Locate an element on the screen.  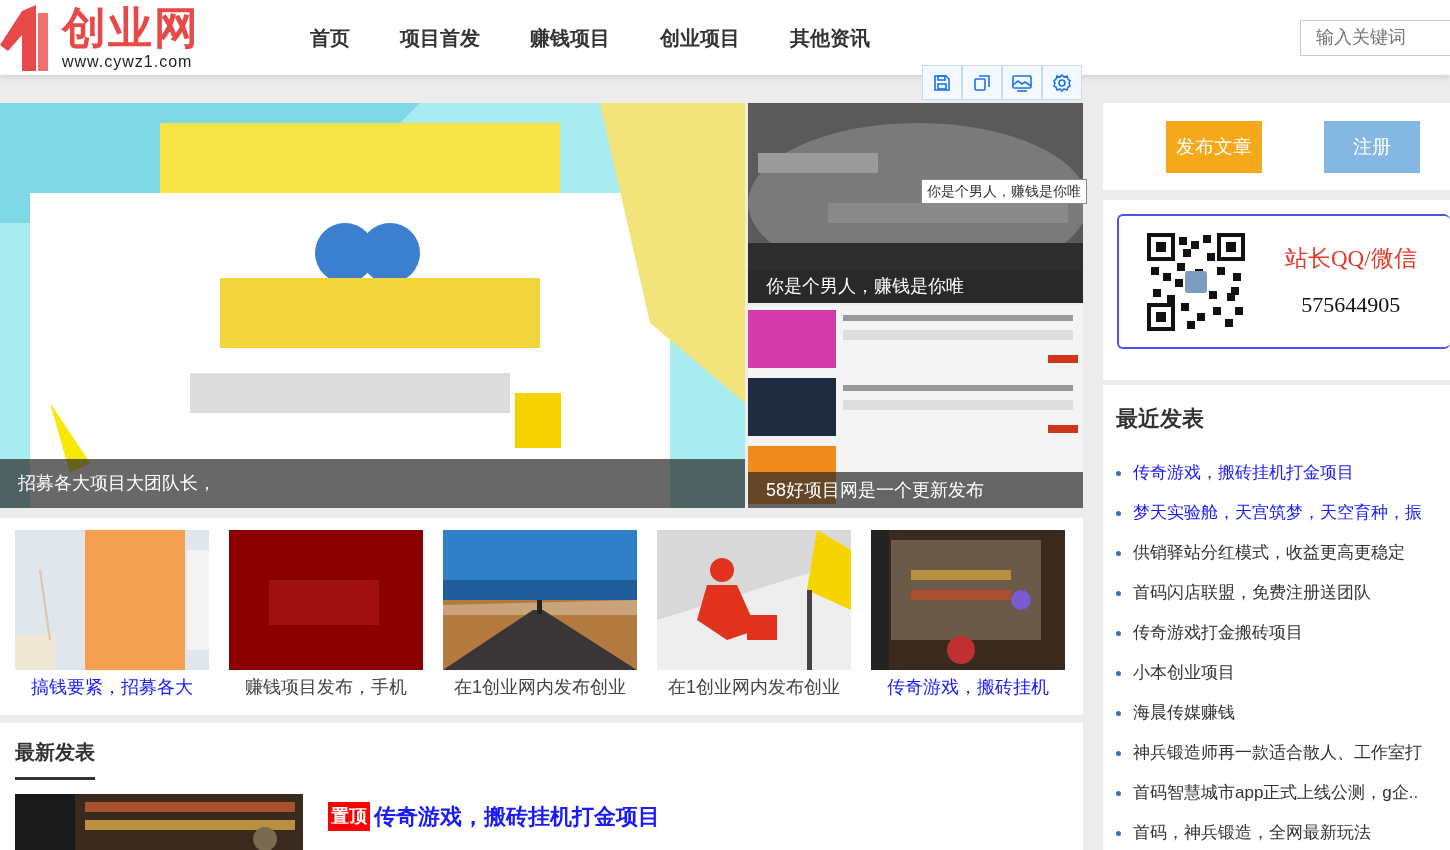
article-link: 梦天实验舱，天宫筑梦，天空育种，振 is located at coordinates (1277, 513).